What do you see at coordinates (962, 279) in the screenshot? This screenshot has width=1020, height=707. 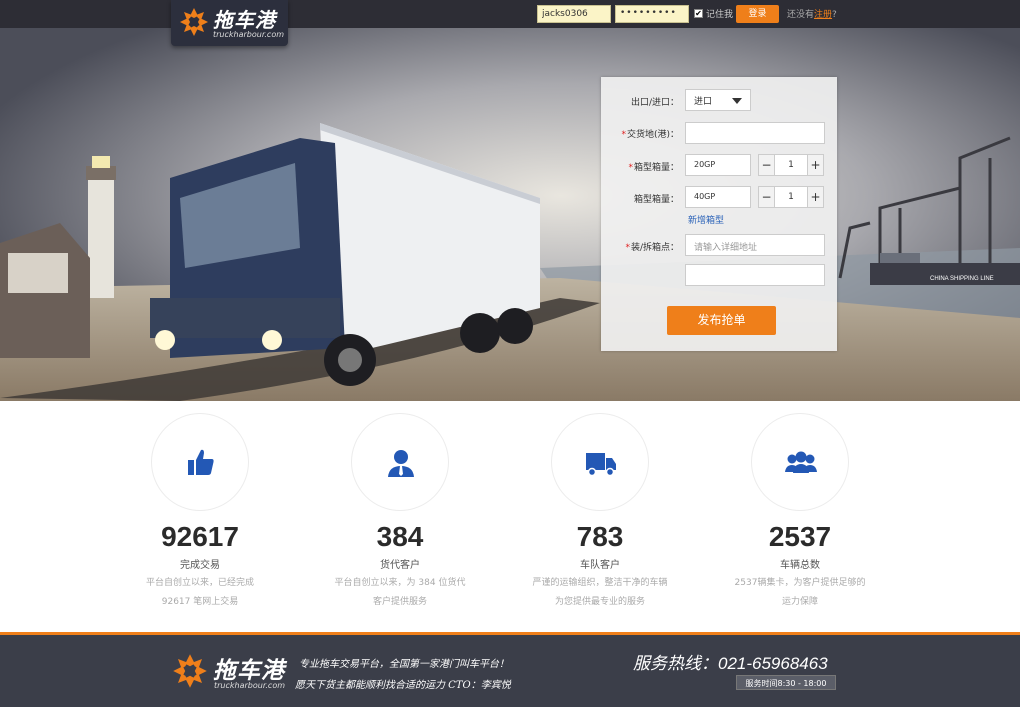 I see `ship-label: CHINA SHIPPING LINE` at bounding box center [962, 279].